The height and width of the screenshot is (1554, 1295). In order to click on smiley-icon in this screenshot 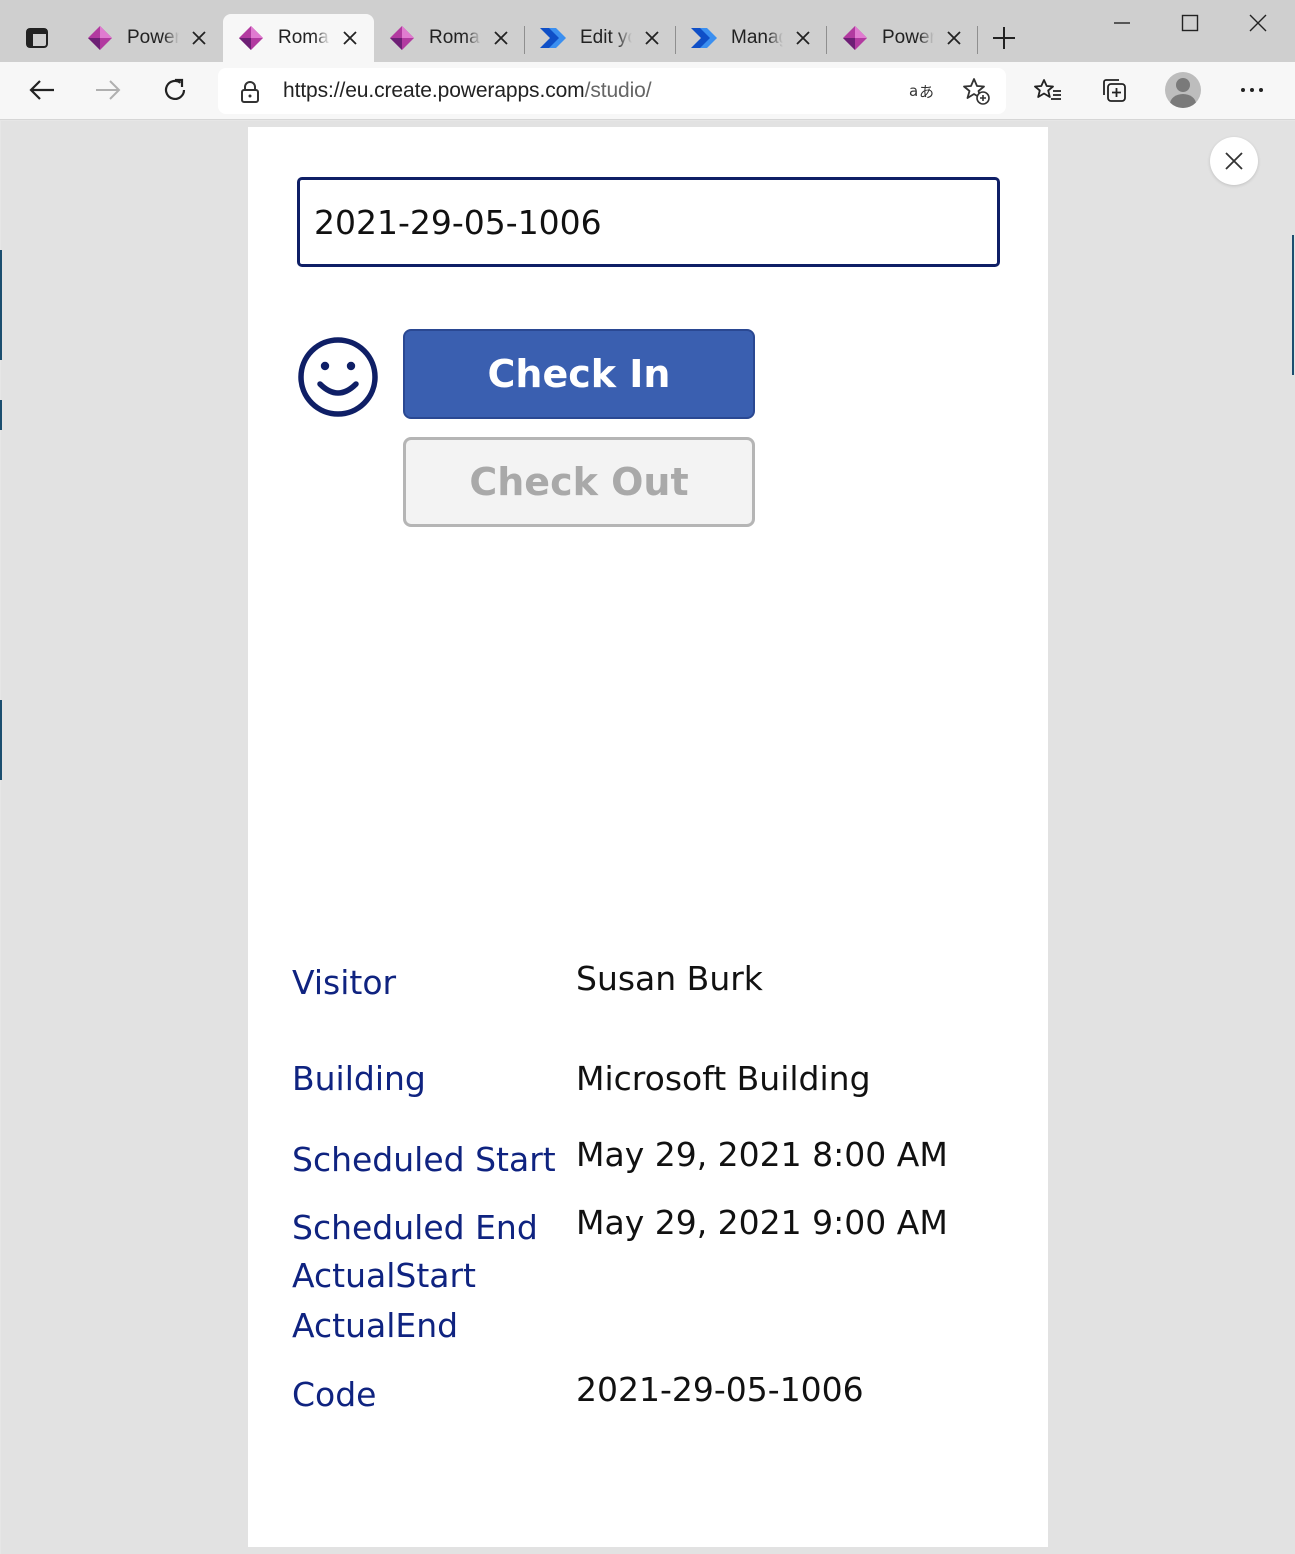, I will do `click(338, 377)`.